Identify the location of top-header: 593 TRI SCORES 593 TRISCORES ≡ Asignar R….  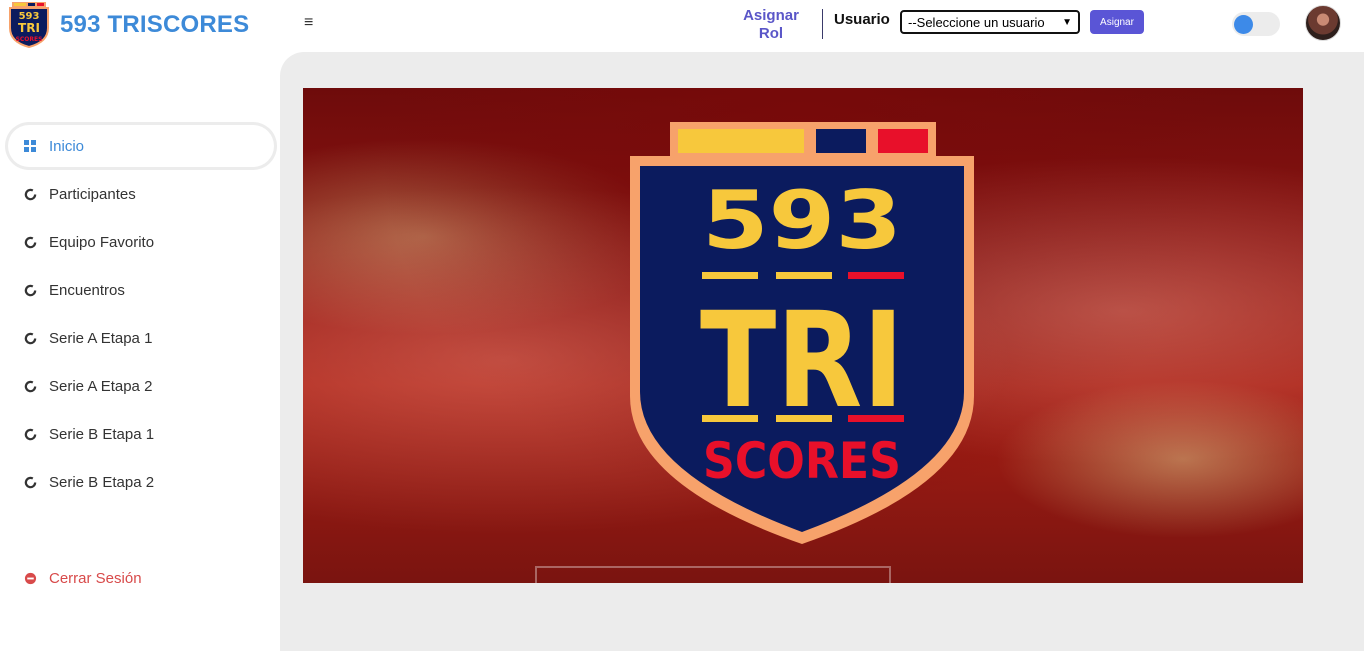
(682, 26).